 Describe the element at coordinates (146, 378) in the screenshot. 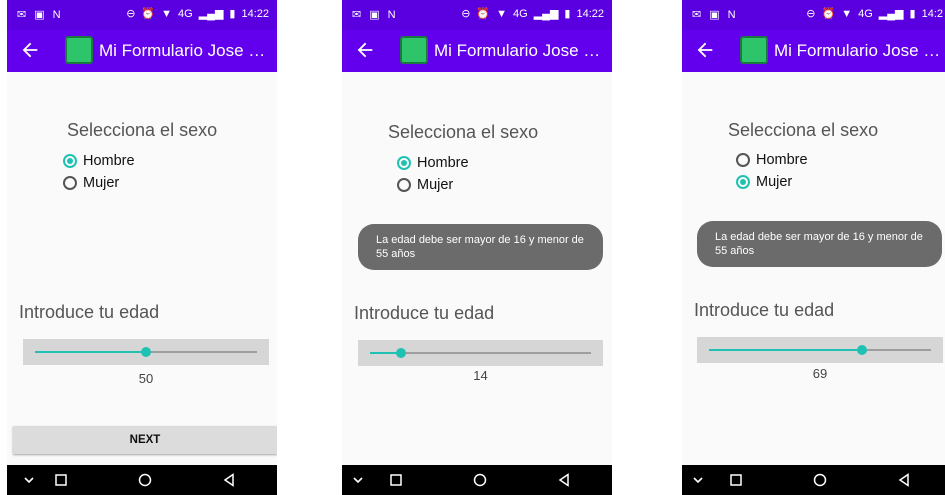

I see `age-value: 50` at that location.